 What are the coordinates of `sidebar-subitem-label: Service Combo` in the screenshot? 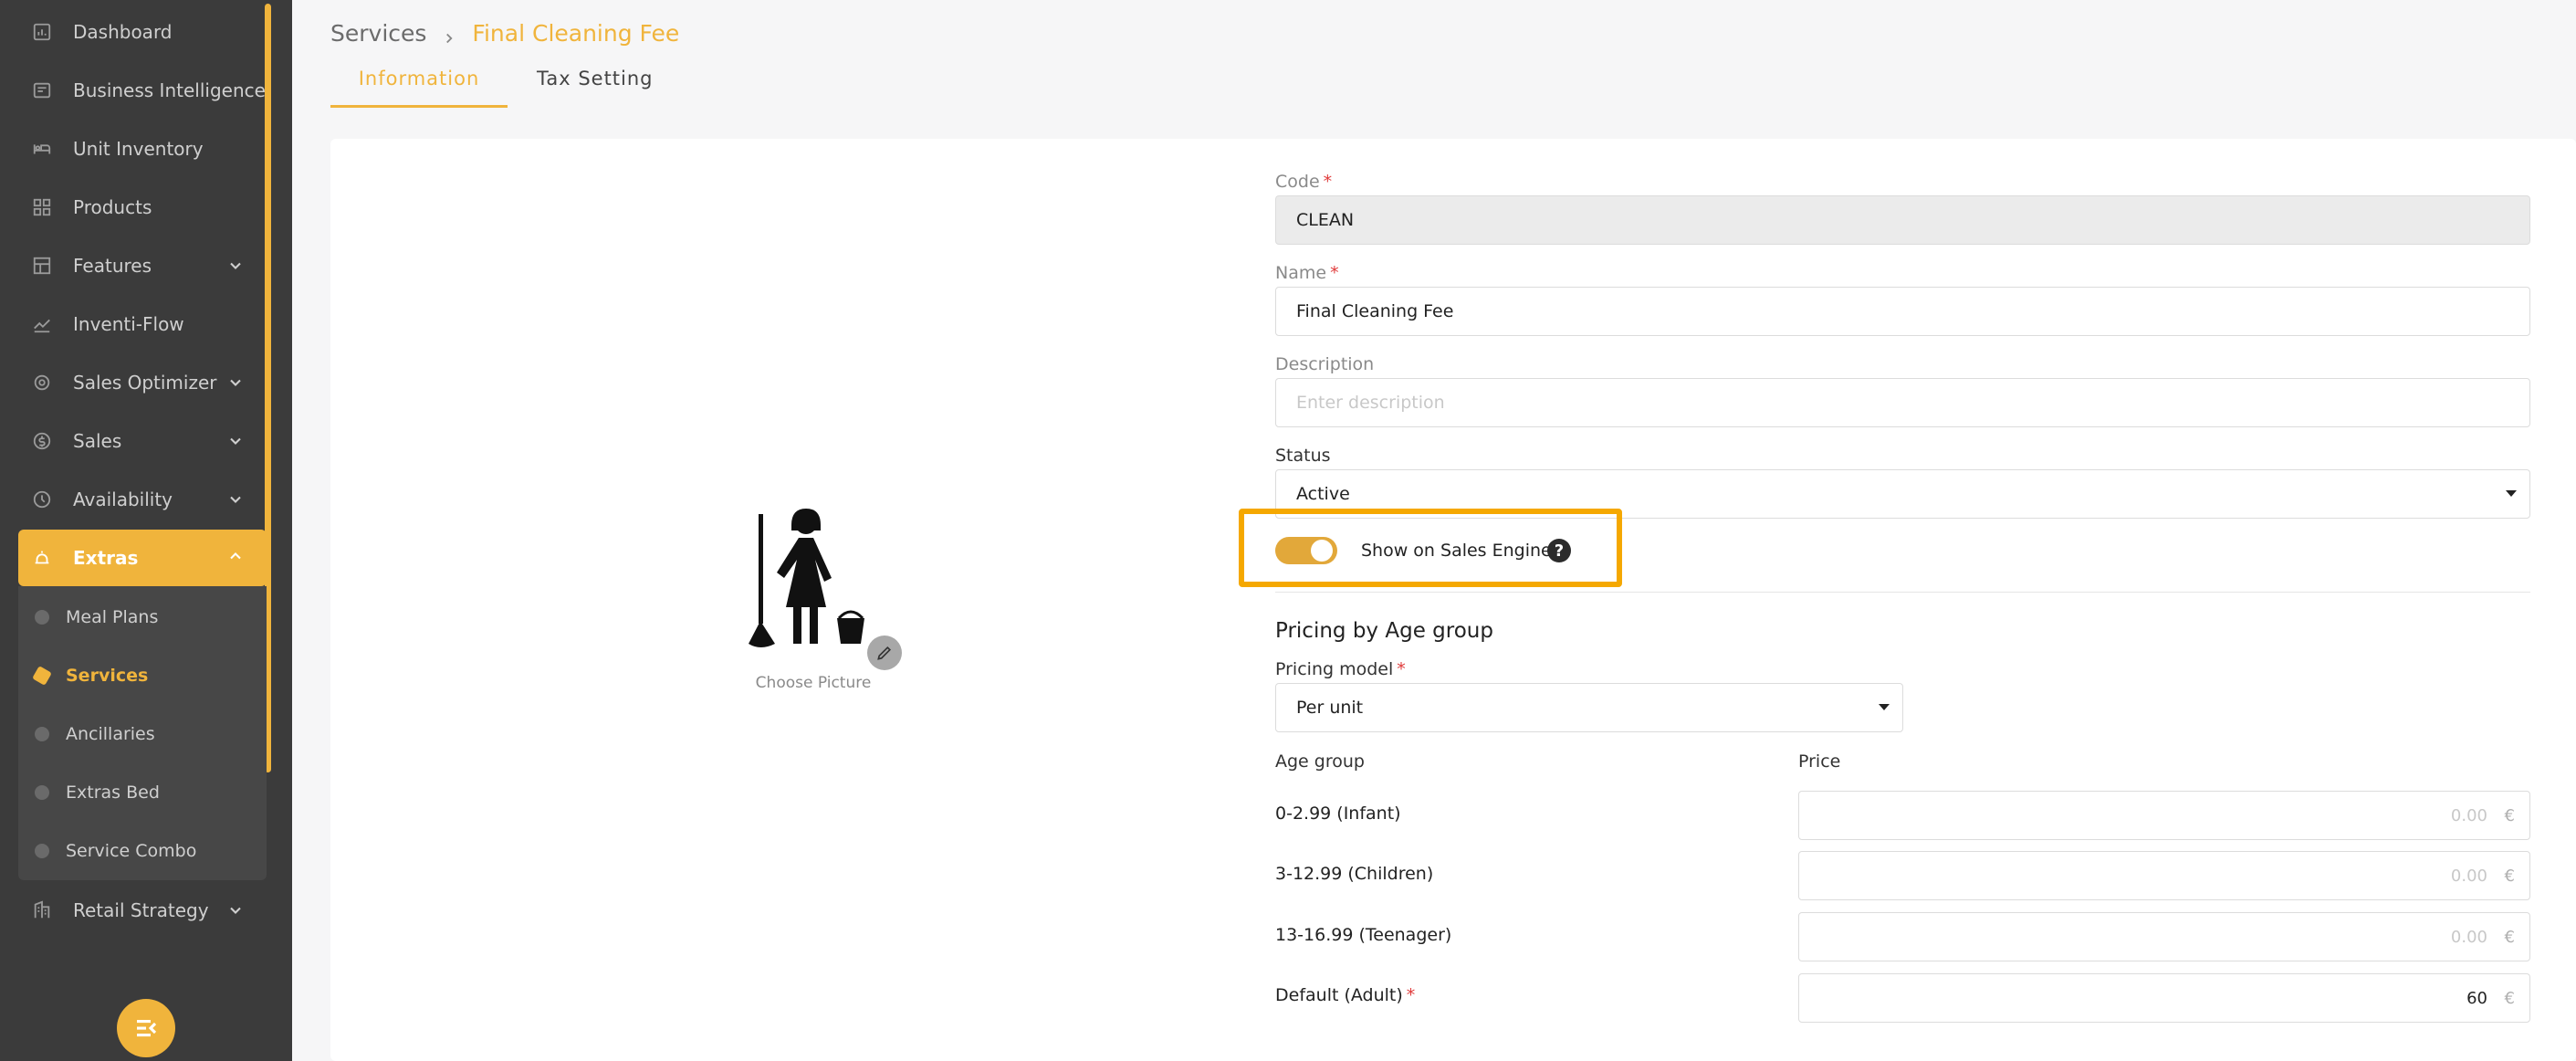 It's located at (131, 851).